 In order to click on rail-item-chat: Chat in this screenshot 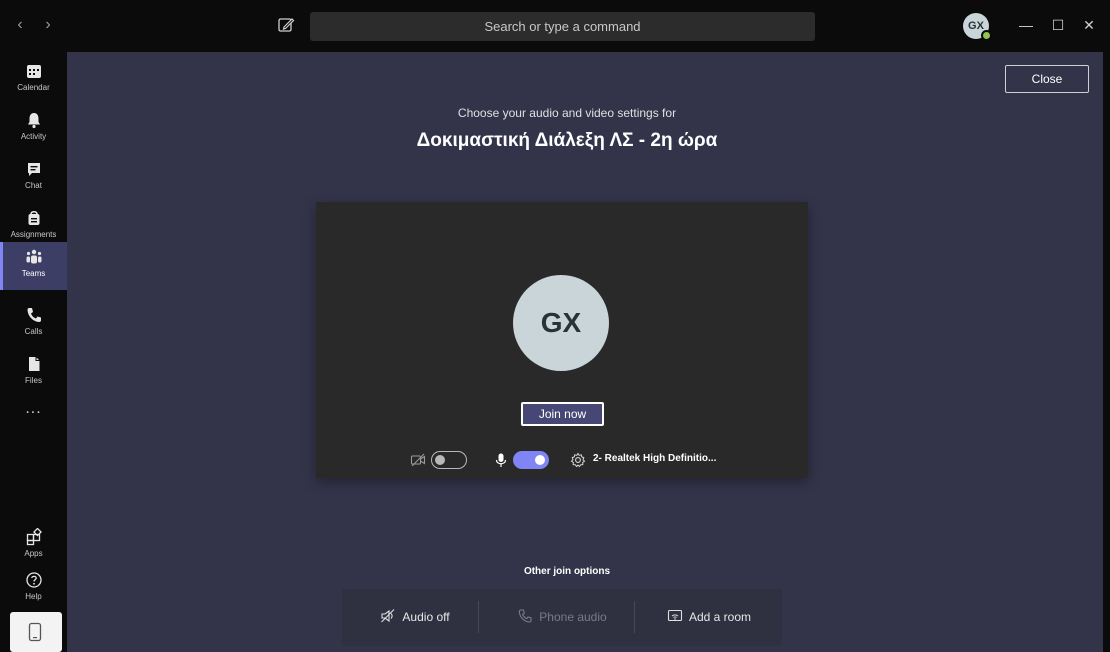, I will do `click(33, 178)`.